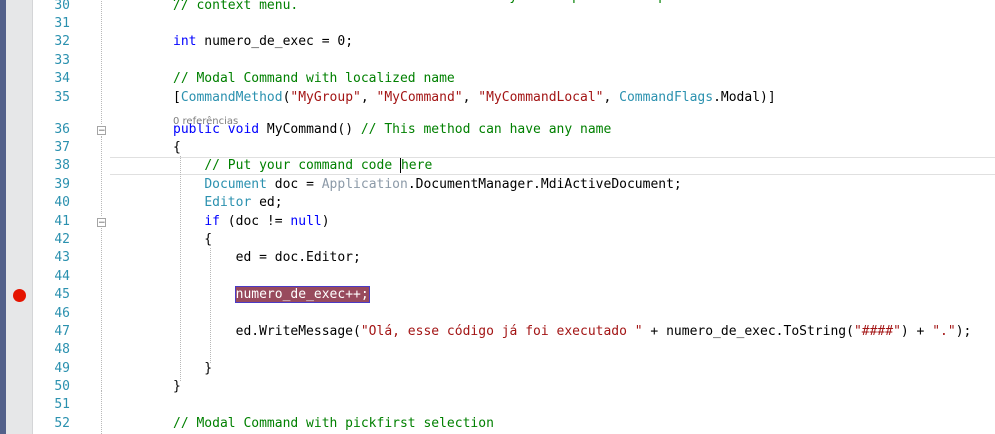  What do you see at coordinates (963, 331) in the screenshot?
I see `code-token: );` at bounding box center [963, 331].